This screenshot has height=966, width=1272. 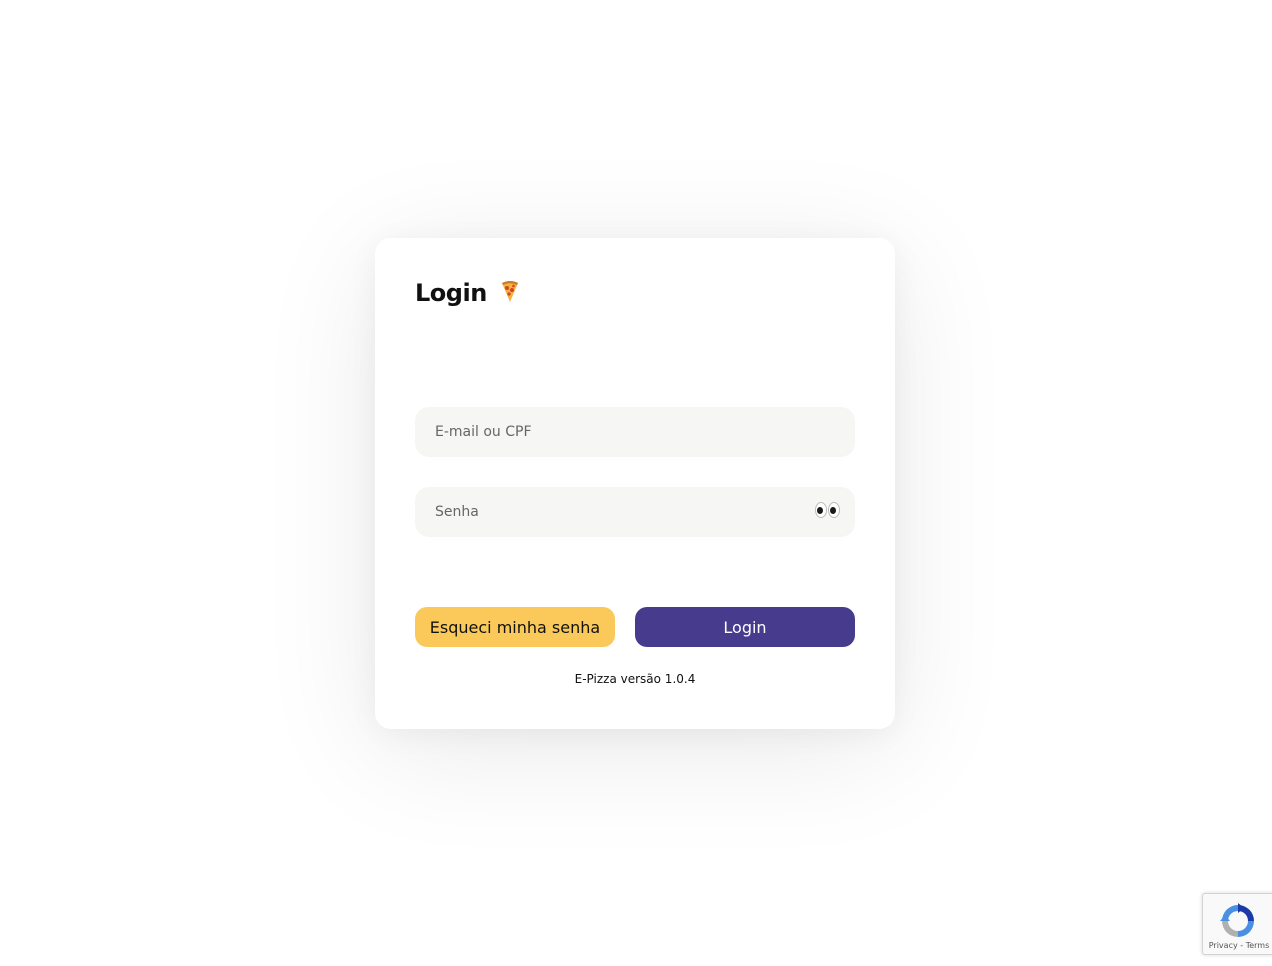 I want to click on recaptcha-badge: Privacy - Terms, so click(x=1237, y=924).